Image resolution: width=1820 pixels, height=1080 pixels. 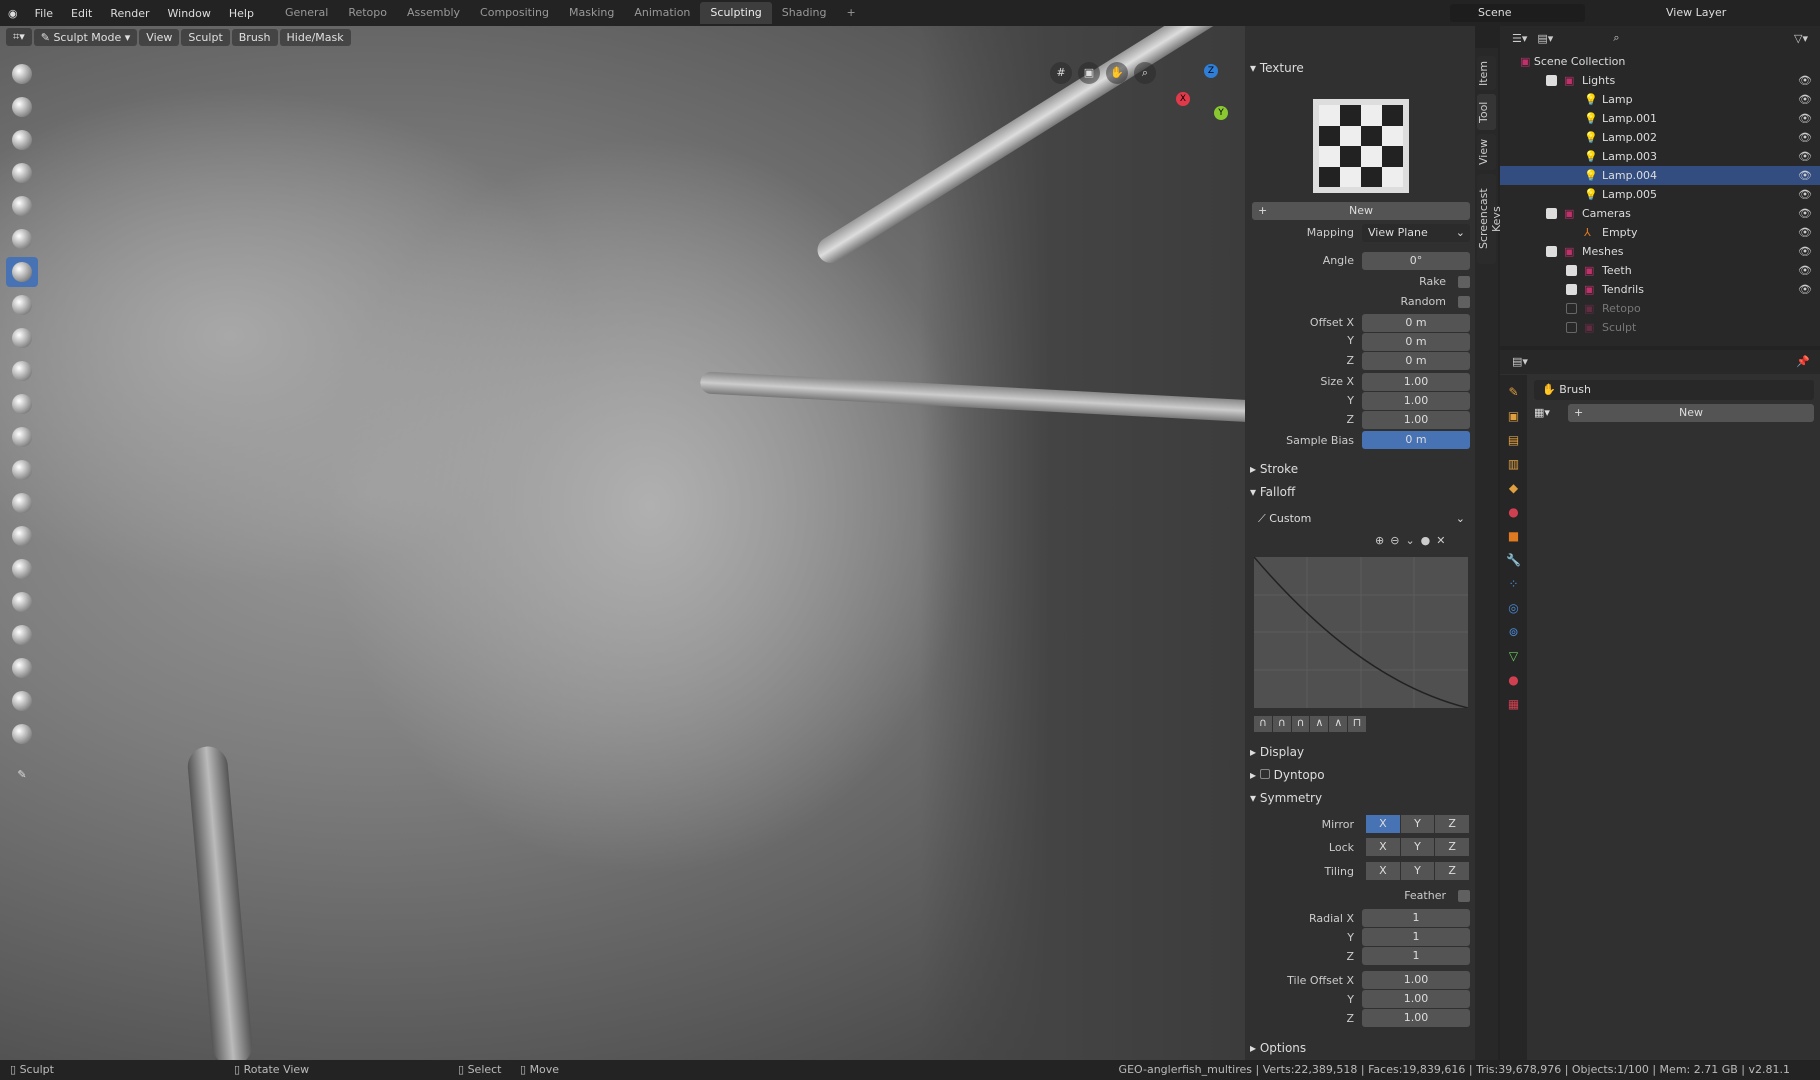 What do you see at coordinates (85, 37) in the screenshot?
I see `mode-selector: ✎ Sculpt Mode ▾` at bounding box center [85, 37].